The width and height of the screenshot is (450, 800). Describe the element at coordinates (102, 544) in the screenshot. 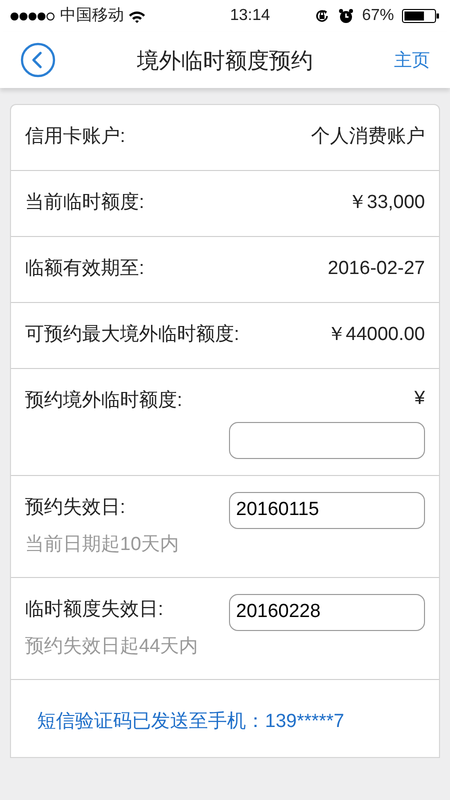

I see `hint-text: 当前日期起10天内` at that location.